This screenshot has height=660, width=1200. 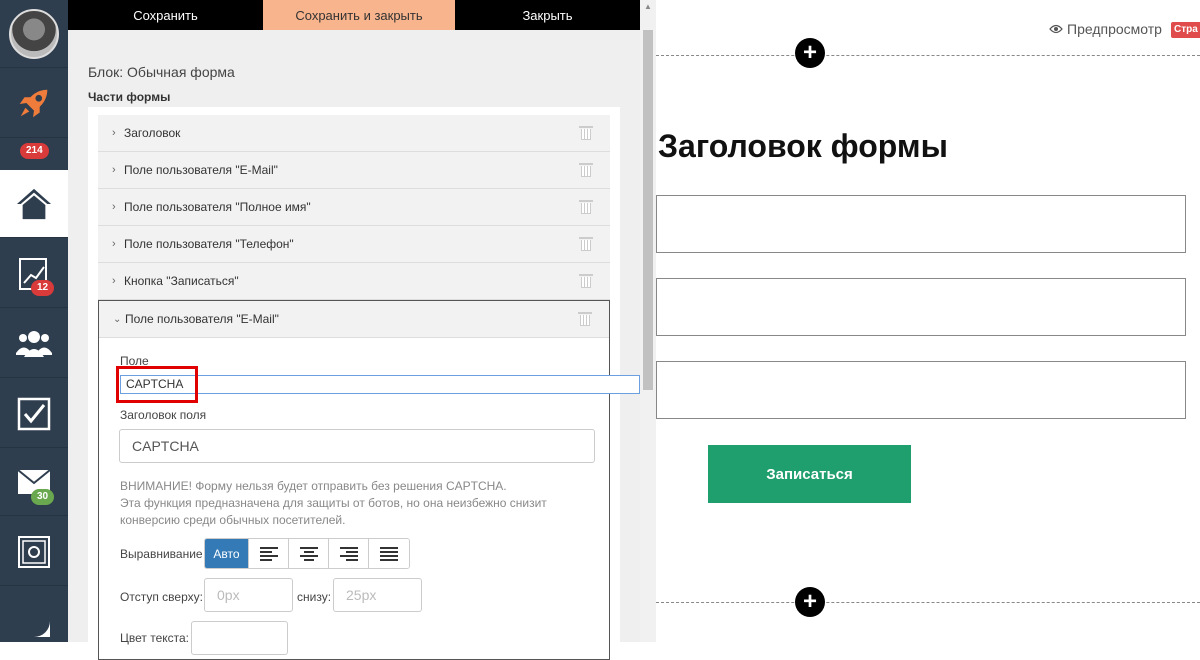 What do you see at coordinates (354, 319) in the screenshot?
I see `expanded-part-header: ⌄ Поле пользователя "E-Mail"` at bounding box center [354, 319].